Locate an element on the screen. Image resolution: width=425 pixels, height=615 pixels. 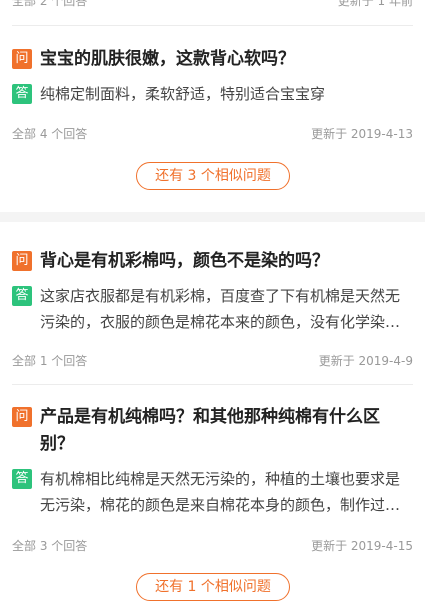
similar-questions-button: 还有 1 个相似问题 is located at coordinates (213, 587).